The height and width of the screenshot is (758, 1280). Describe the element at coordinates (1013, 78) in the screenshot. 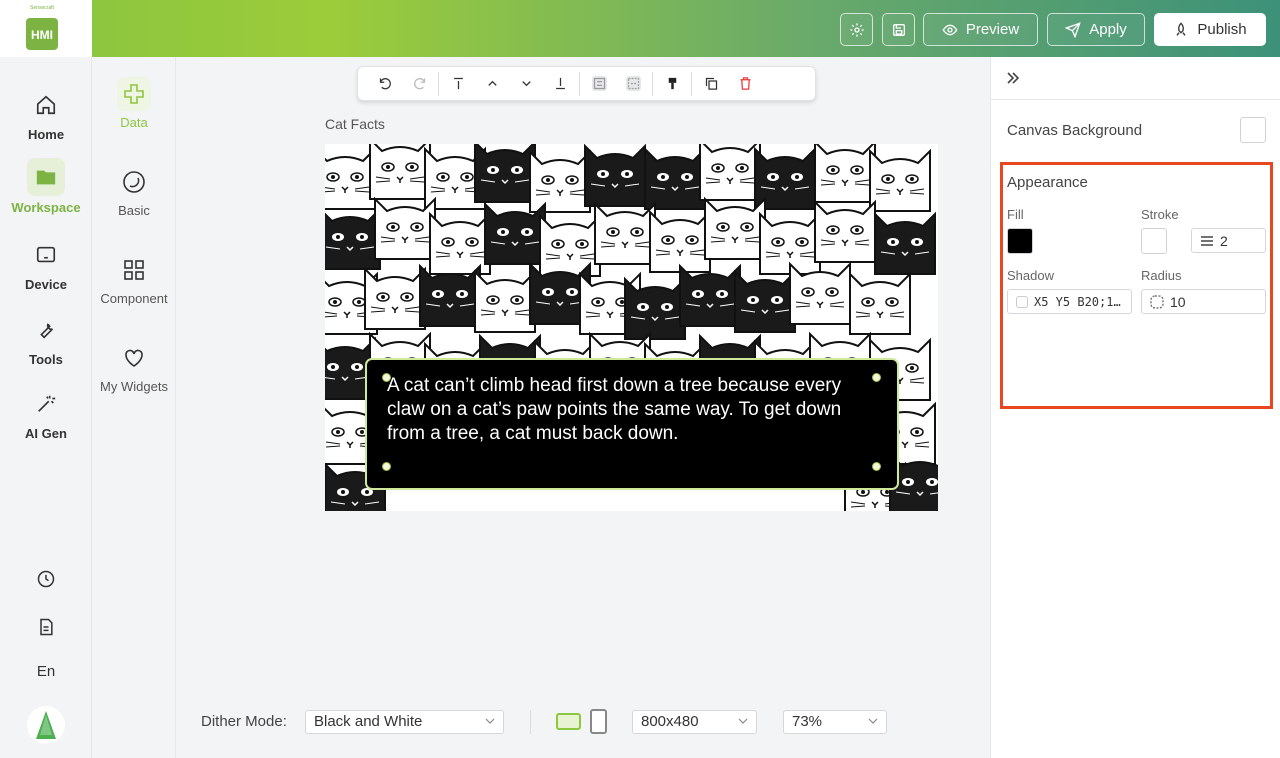

I see `double-chevron-right-icon` at that location.